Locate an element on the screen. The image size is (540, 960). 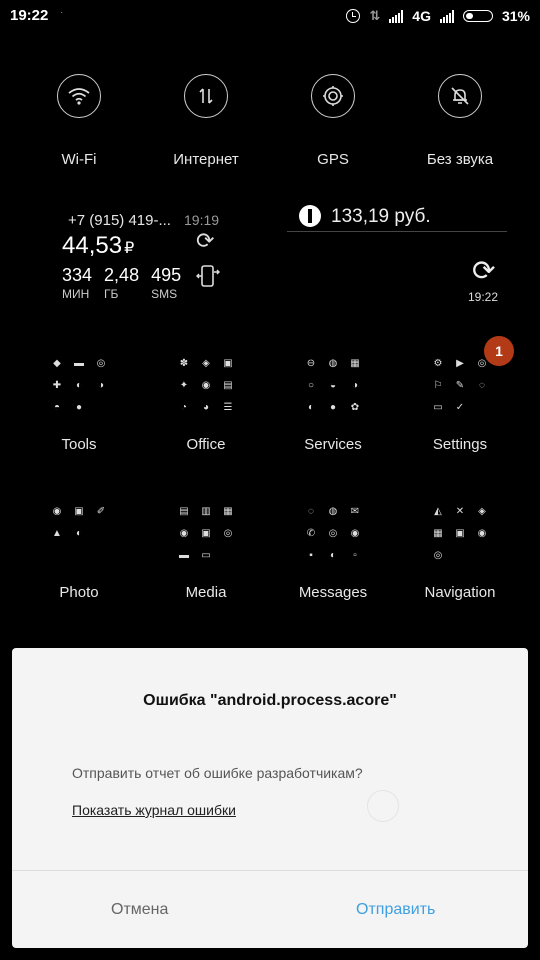
send-button: Отправить is located at coordinates (395, 910).